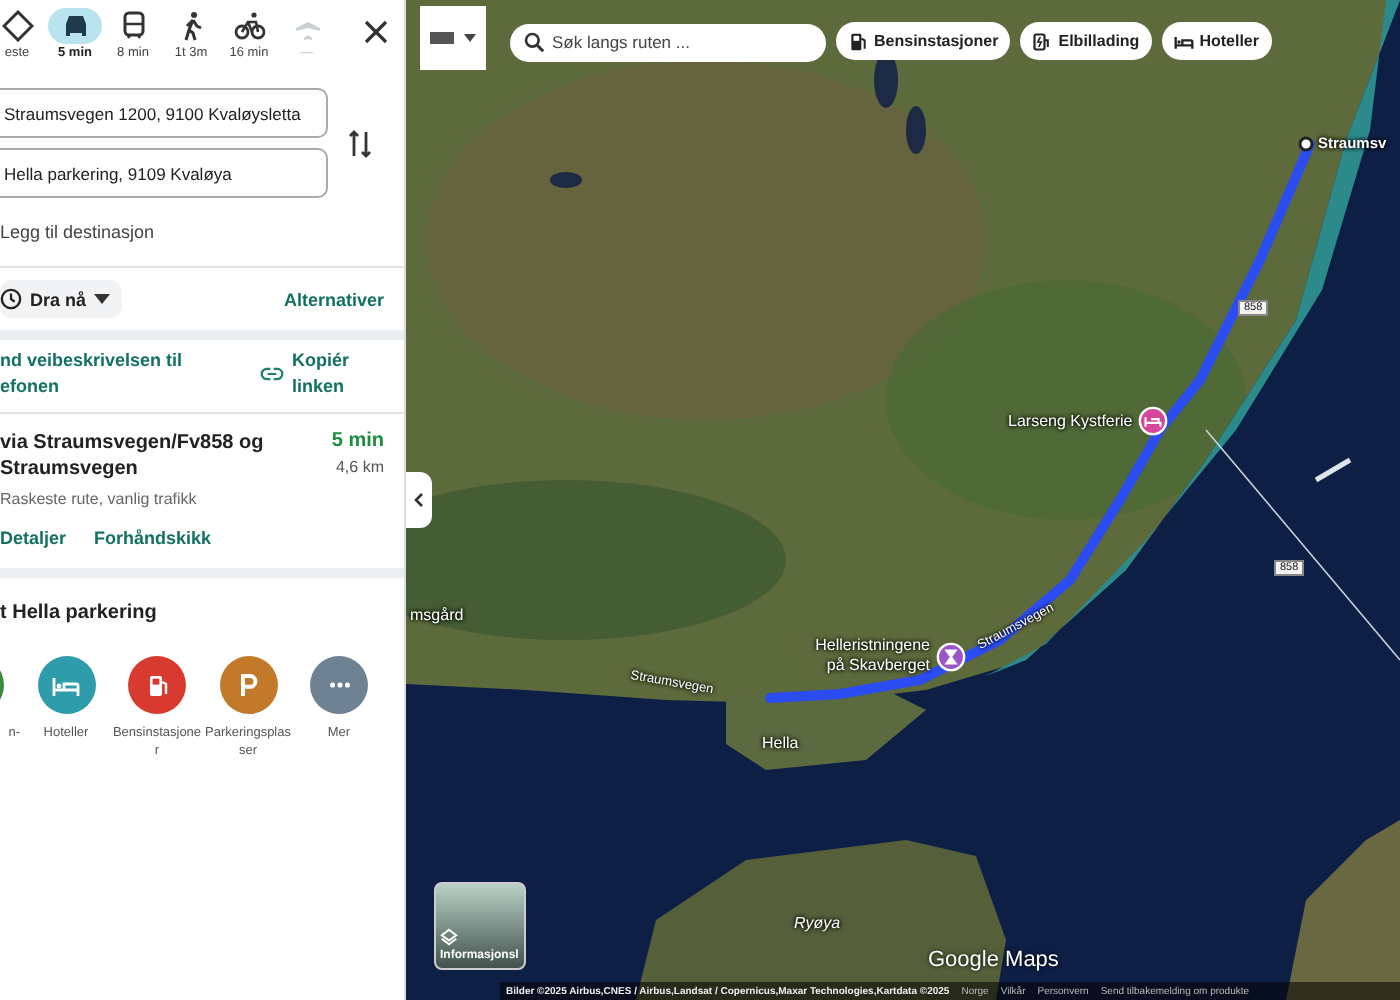 The height and width of the screenshot is (1000, 1400). What do you see at coordinates (1306, 143) in the screenshot?
I see `start-point-icon` at bounding box center [1306, 143].